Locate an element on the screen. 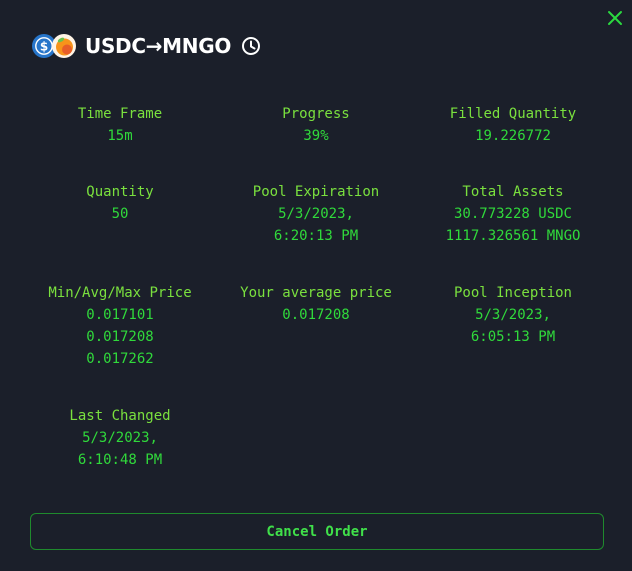 The image size is (632, 571). token-pair-icons: $ is located at coordinates (54, 46).